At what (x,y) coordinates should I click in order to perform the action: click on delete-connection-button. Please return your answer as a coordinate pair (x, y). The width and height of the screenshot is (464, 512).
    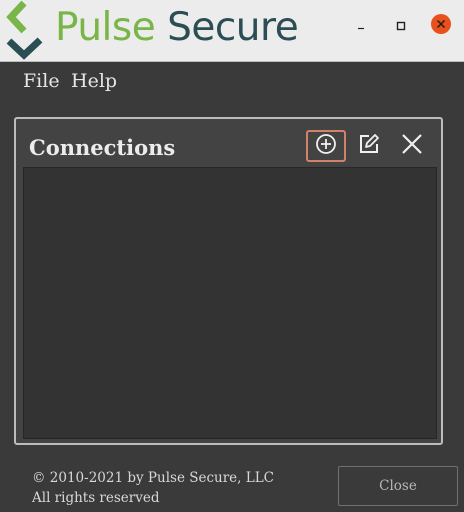
    Looking at the image, I should click on (412, 146).